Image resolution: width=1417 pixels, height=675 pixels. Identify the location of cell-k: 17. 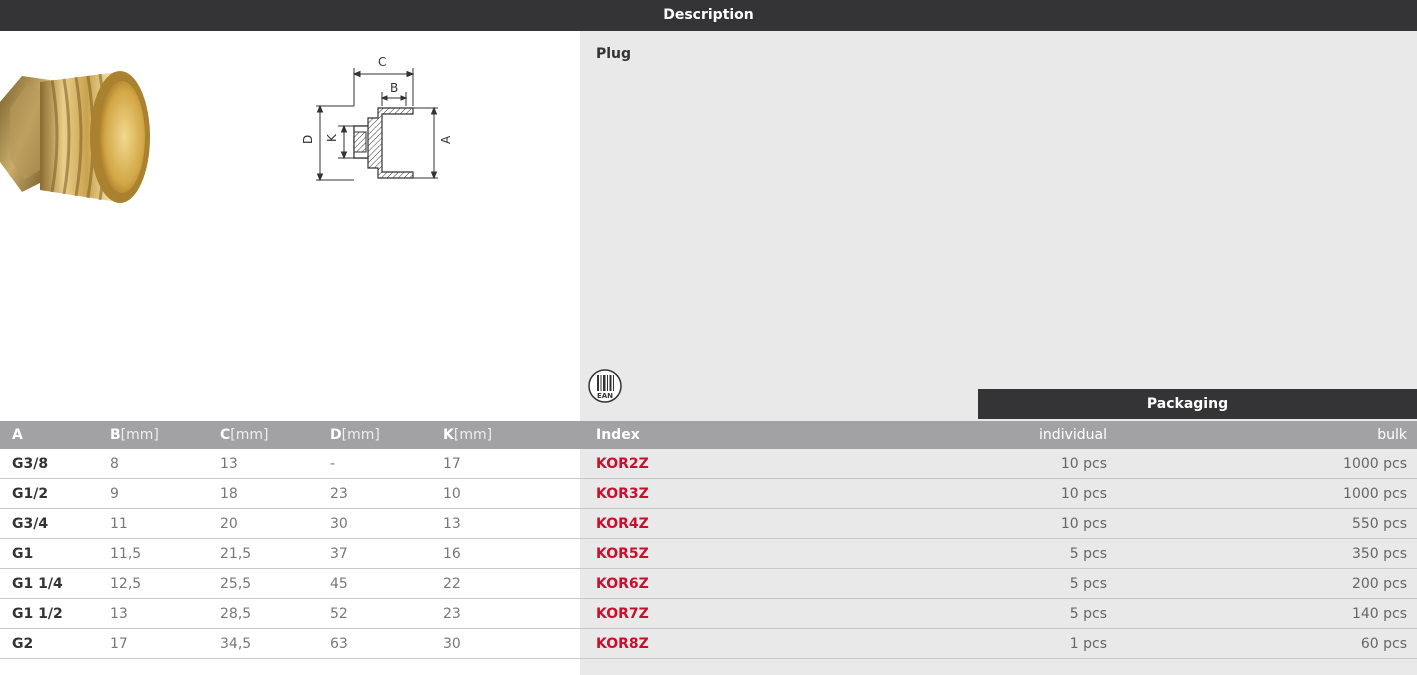
(511, 463).